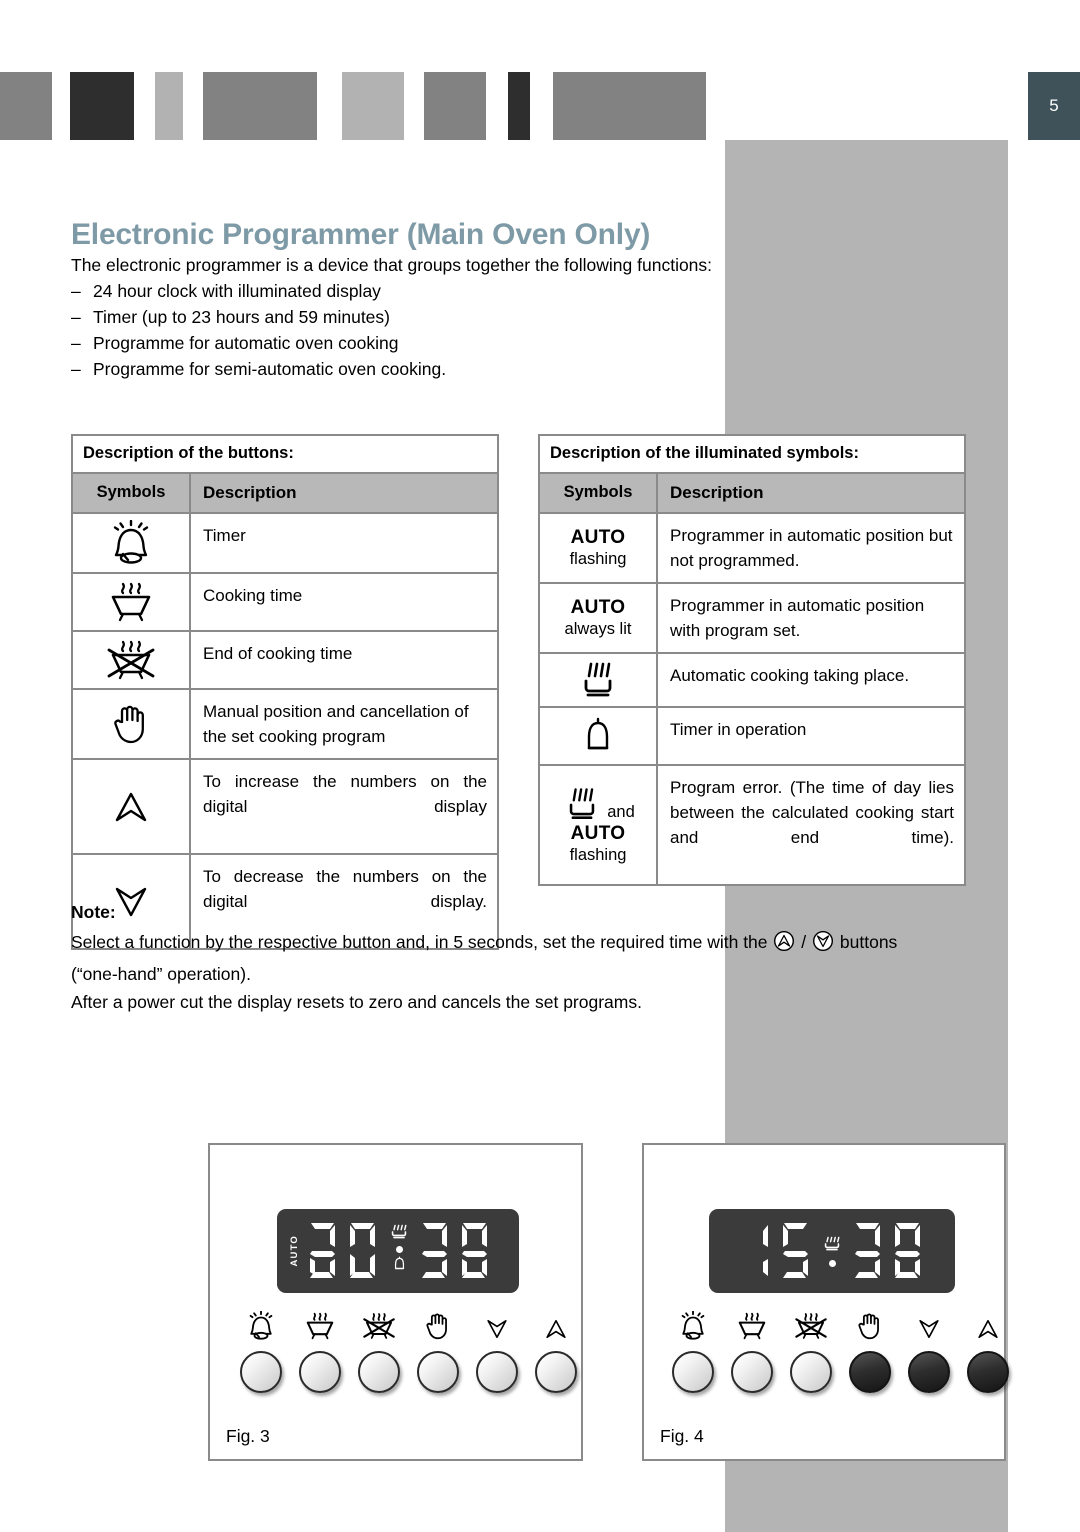 Image resolution: width=1080 pixels, height=1532 pixels. Describe the element at coordinates (431, 291) in the screenshot. I see `intro-bullet: – 24 hour clock with illuminated display` at that location.